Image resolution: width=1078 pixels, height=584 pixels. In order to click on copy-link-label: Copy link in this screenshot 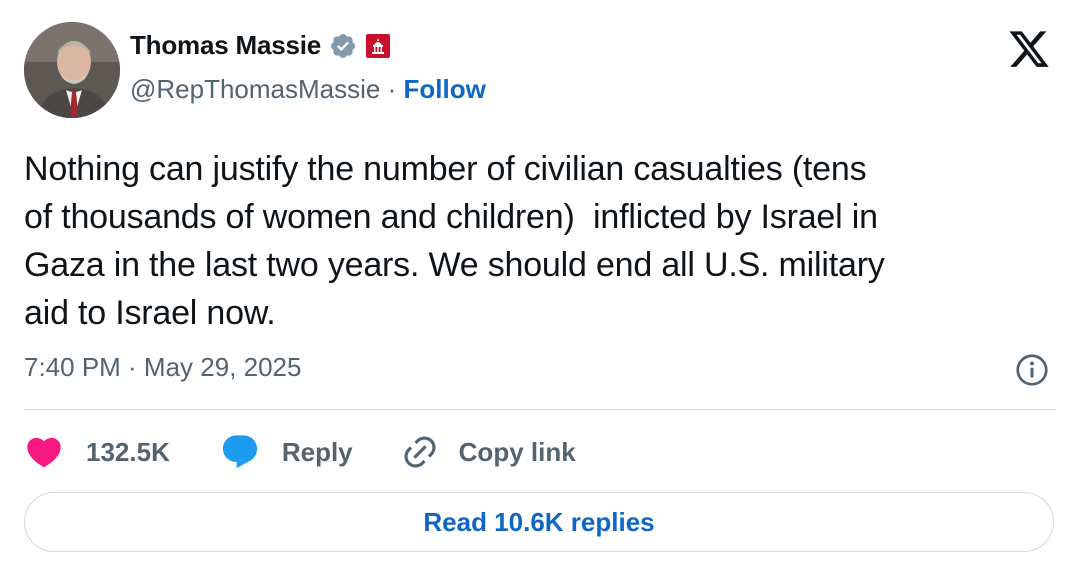, I will do `click(517, 451)`.